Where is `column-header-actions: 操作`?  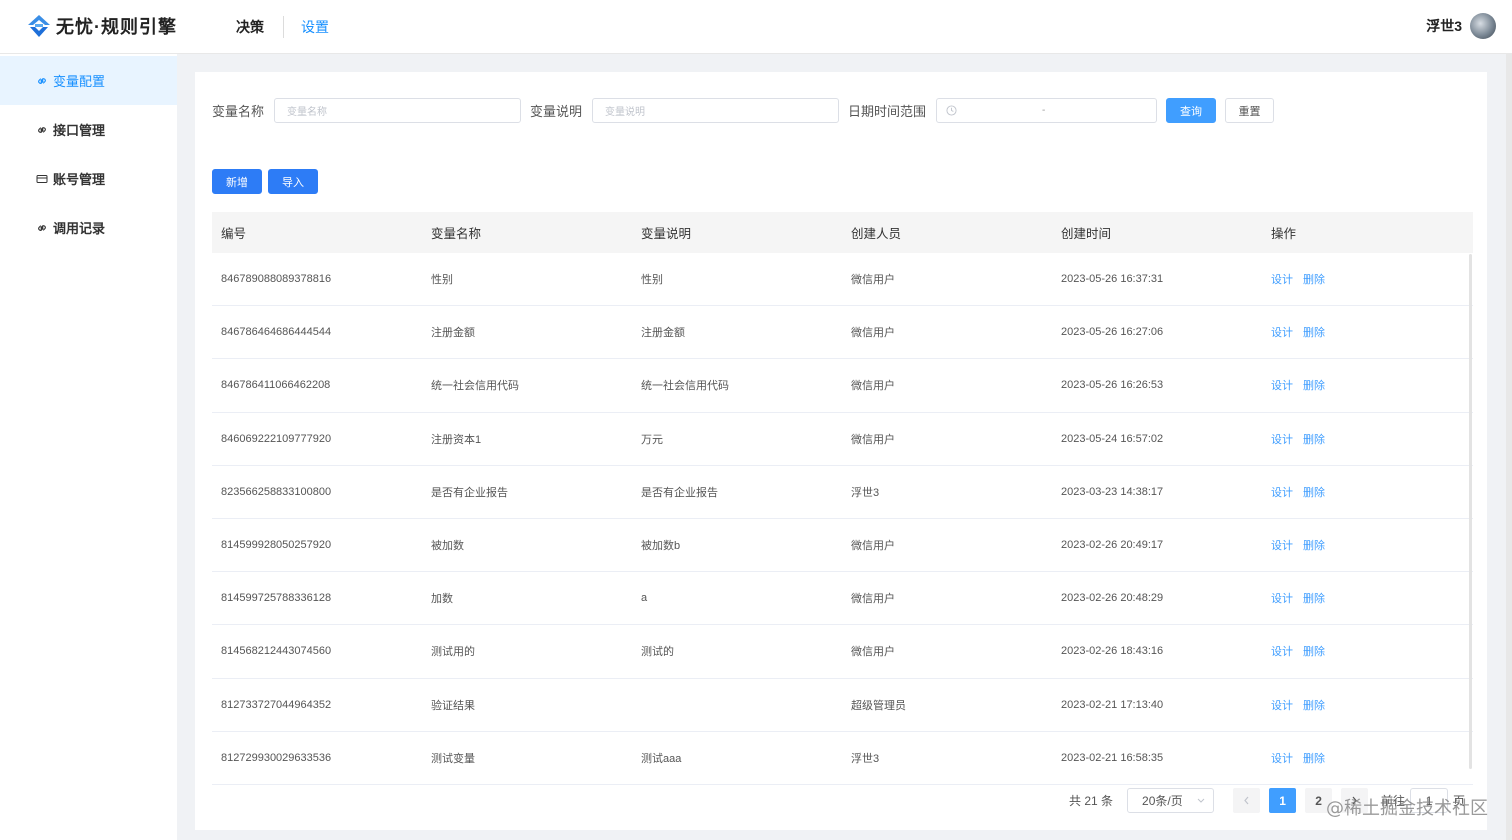
column-header-actions: 操作 is located at coordinates (1284, 234).